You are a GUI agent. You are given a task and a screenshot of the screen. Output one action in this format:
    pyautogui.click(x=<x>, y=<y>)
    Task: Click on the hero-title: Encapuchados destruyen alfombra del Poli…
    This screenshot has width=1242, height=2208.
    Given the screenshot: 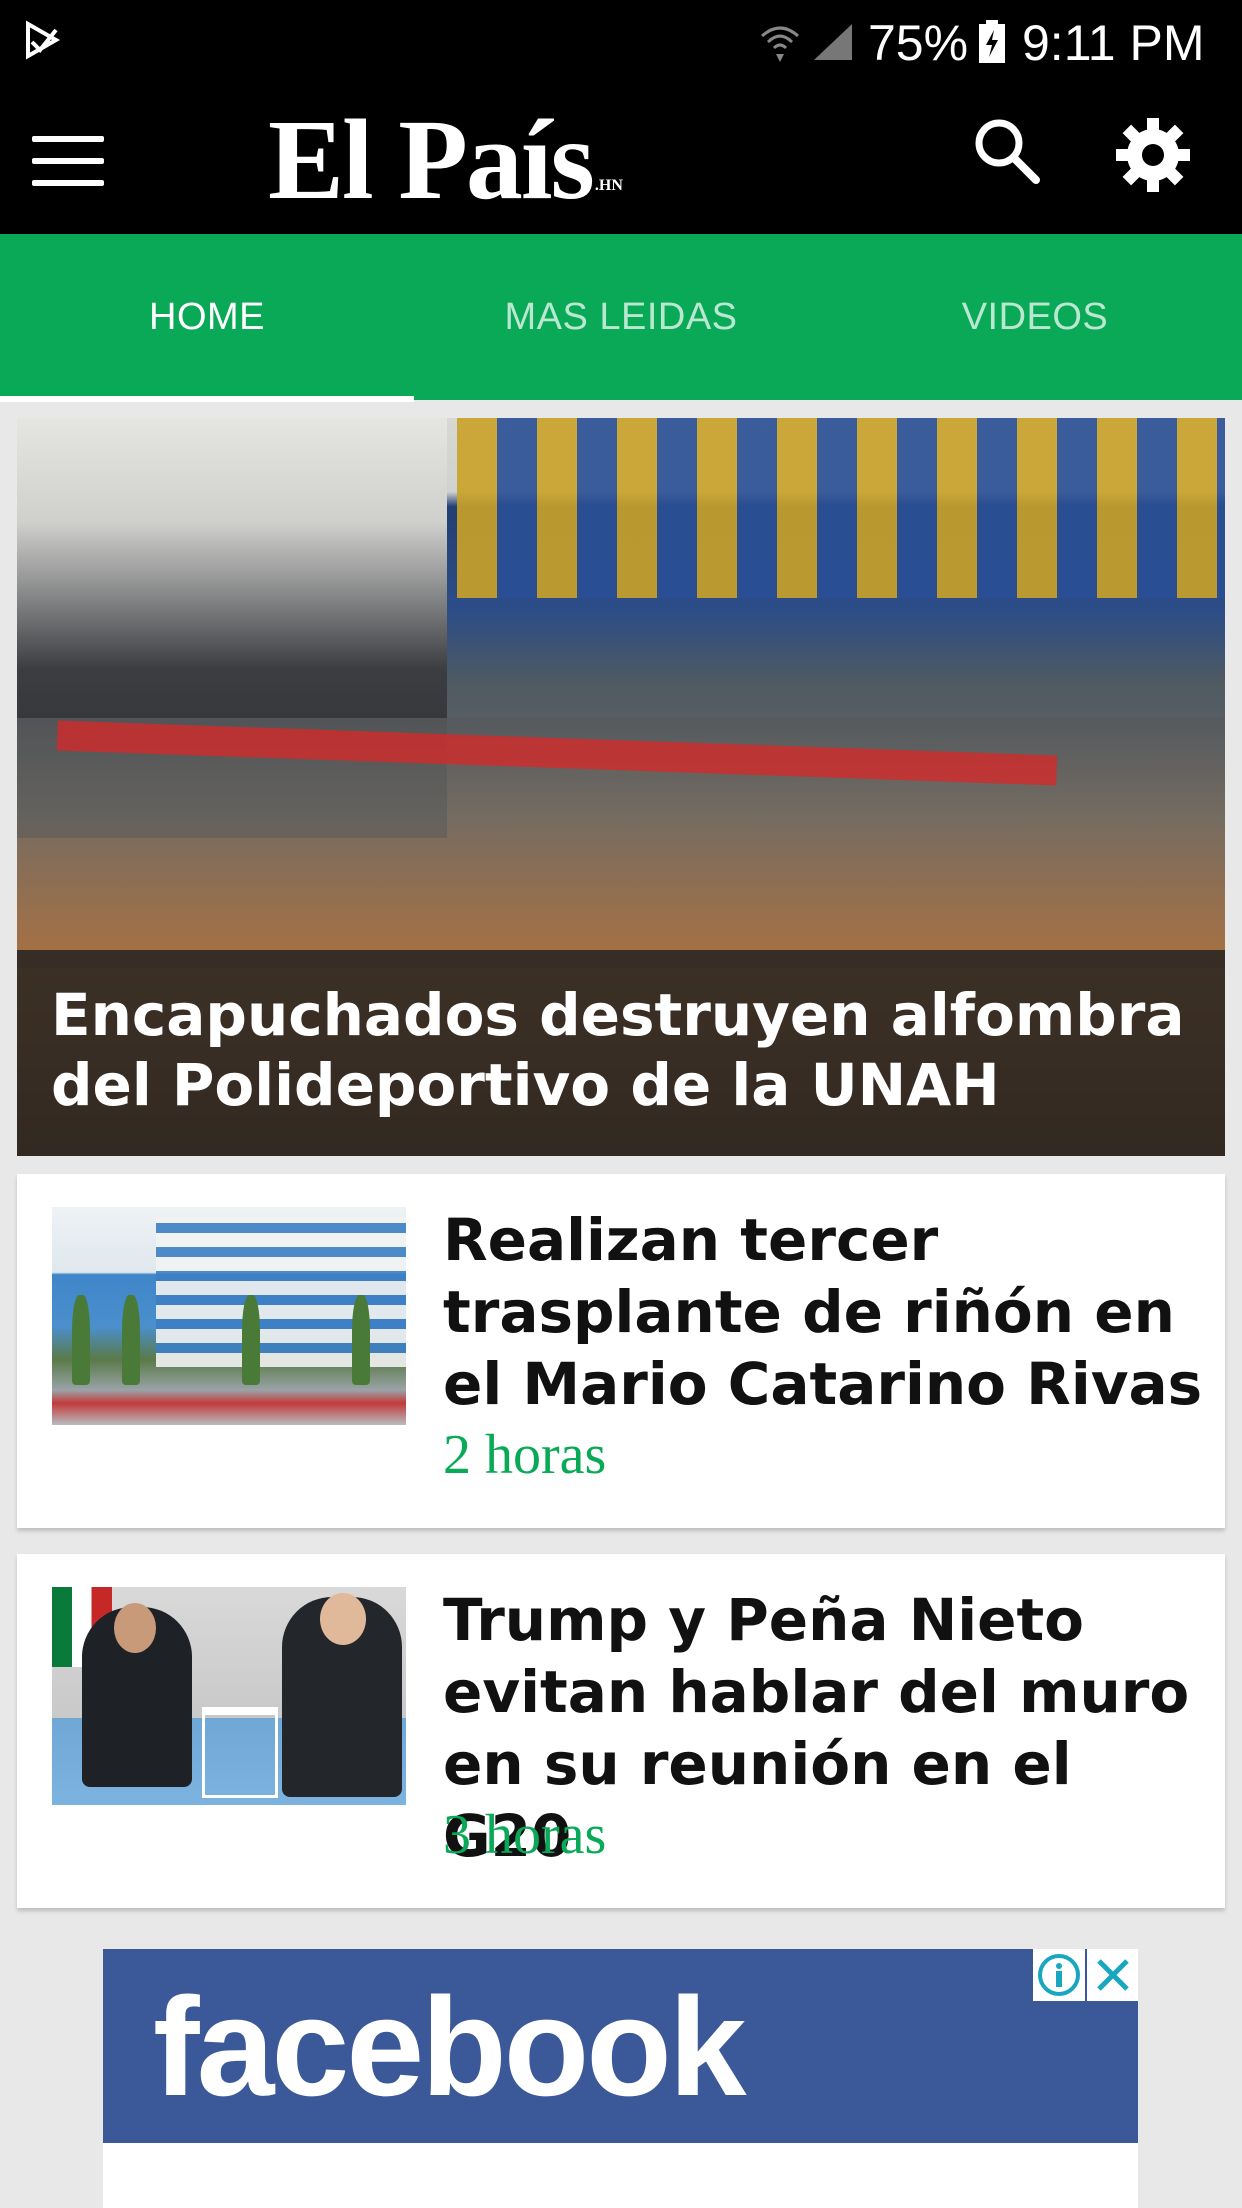 What is the action you would take?
    pyautogui.click(x=626, y=1050)
    